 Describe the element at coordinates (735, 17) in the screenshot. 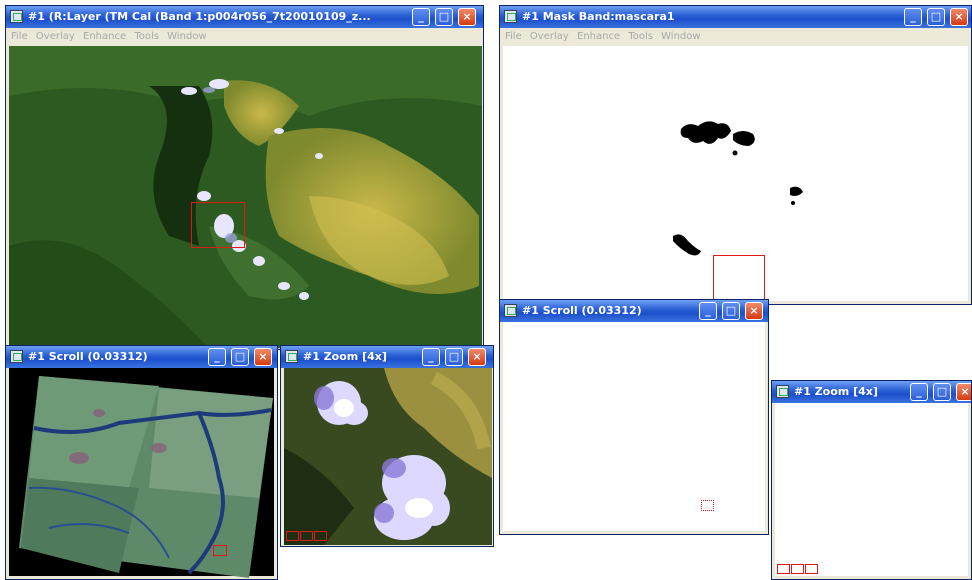

I see `mask-window-titlebar: #1 Mask Band:mascara1 _ □ ×` at that location.